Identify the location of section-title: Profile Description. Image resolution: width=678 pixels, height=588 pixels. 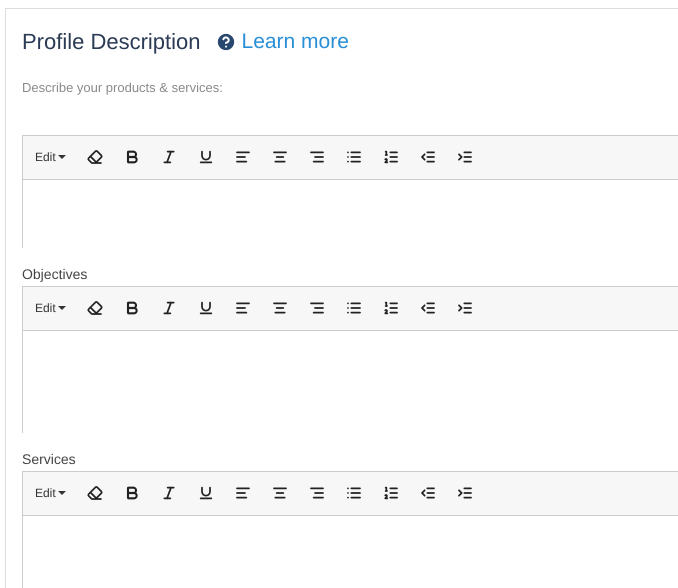
(111, 42).